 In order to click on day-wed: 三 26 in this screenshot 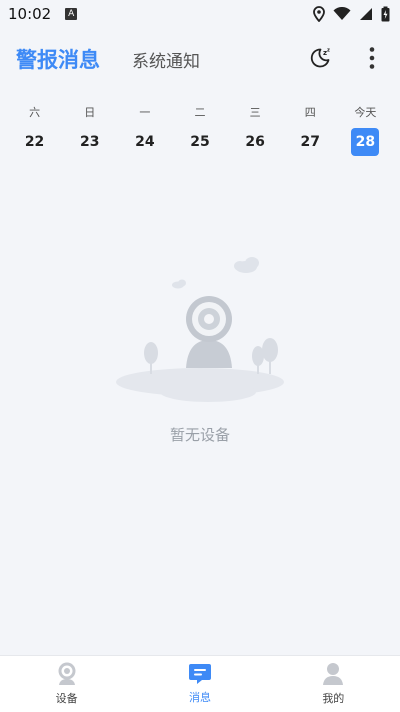, I will do `click(255, 134)`.